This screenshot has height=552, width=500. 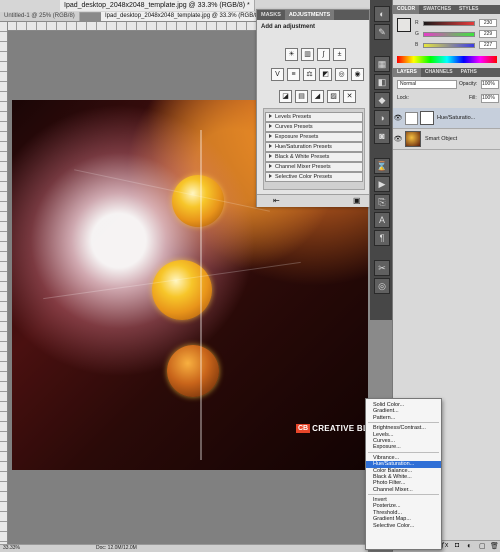 I want to click on 3d-icon: ◎, so click(x=382, y=286).